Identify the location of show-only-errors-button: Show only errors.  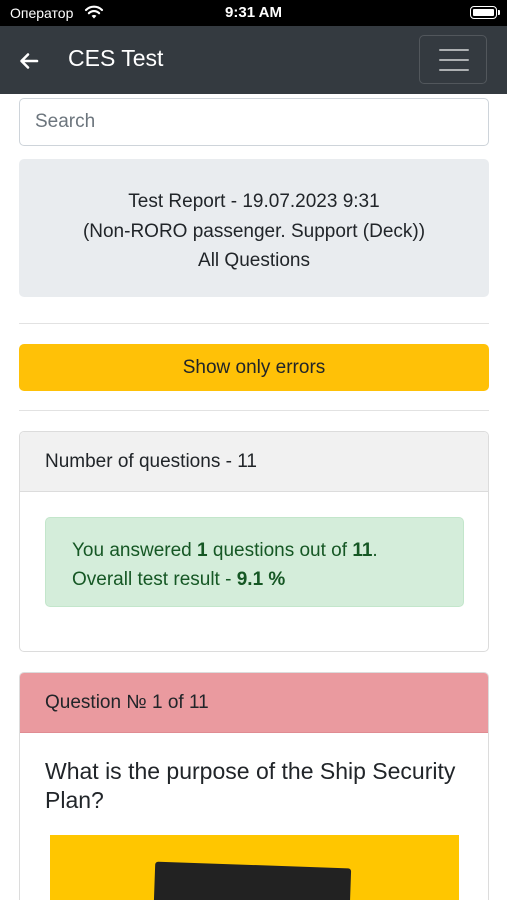
(254, 367).